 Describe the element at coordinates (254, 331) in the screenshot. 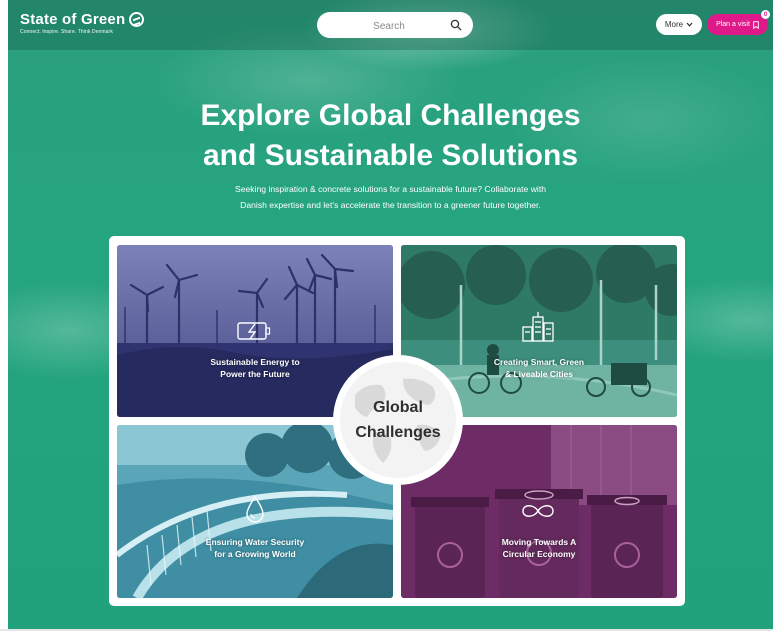

I see `battery-charge-icon` at that location.